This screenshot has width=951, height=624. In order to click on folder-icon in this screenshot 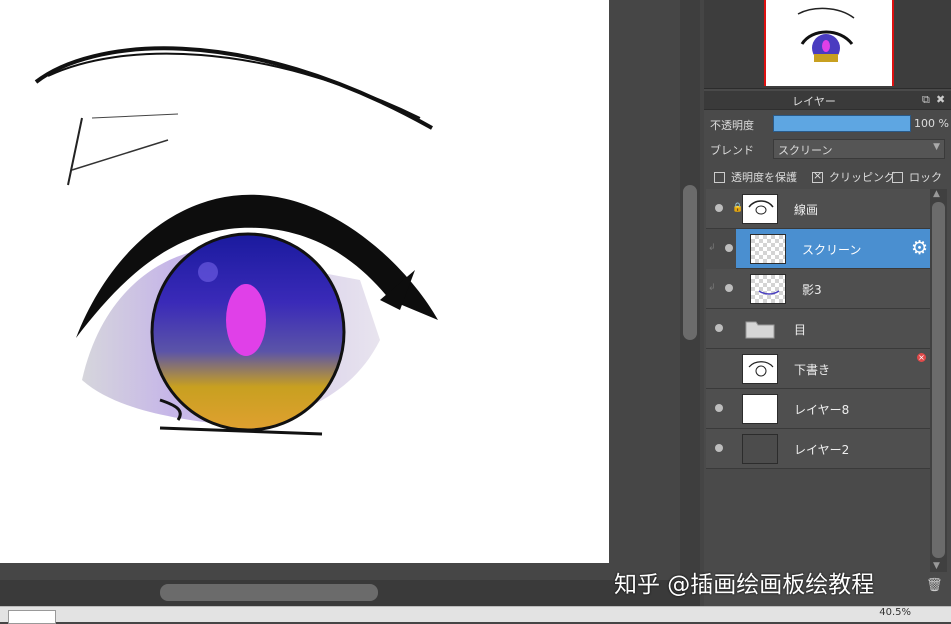, I will do `click(761, 328)`.